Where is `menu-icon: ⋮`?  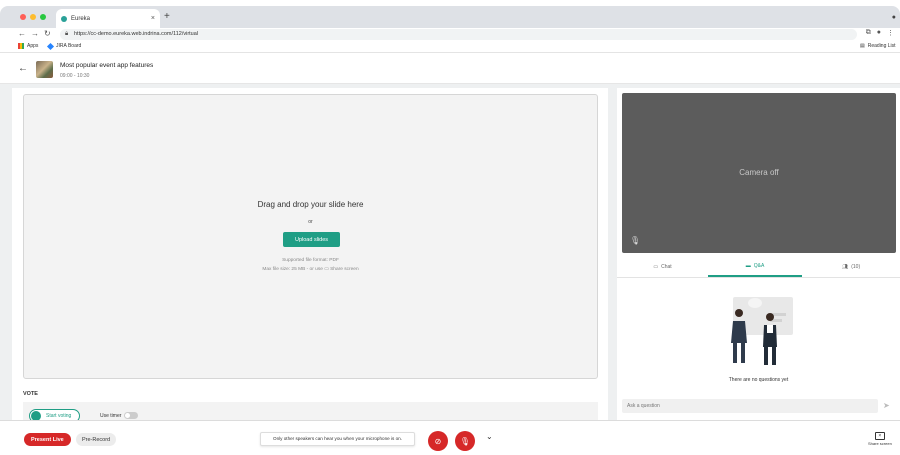
menu-icon: ⋮ is located at coordinates (890, 33).